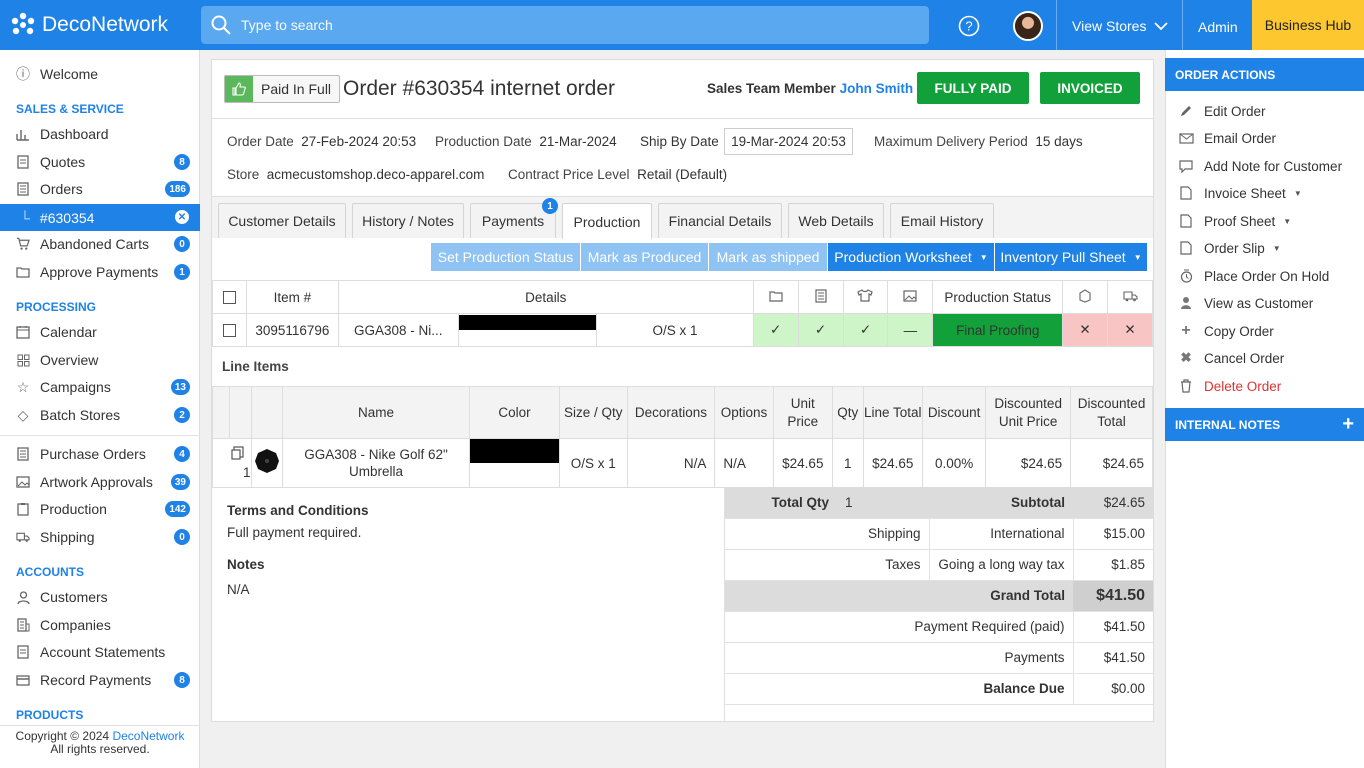 This screenshot has width=1364, height=768. I want to click on sidebar-item-shipping: Shipping 0, so click(100, 537).